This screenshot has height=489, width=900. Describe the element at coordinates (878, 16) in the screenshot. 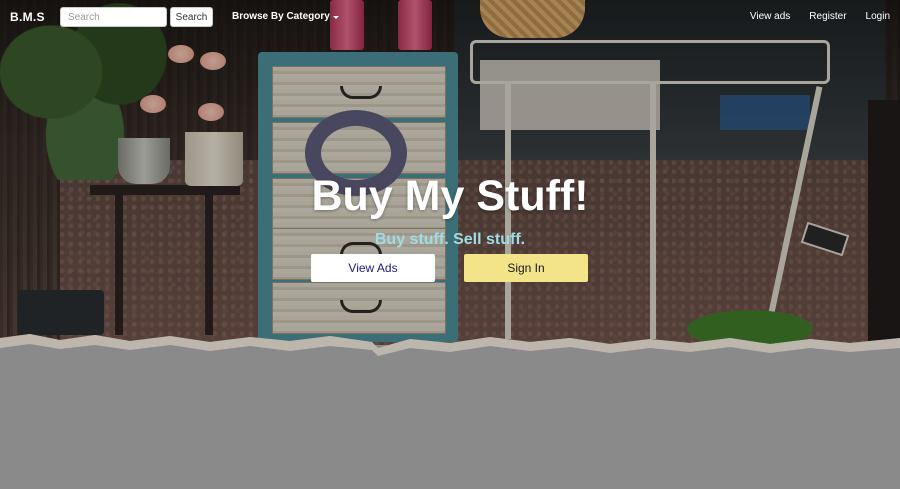

I see `nav-link-login: Login` at that location.